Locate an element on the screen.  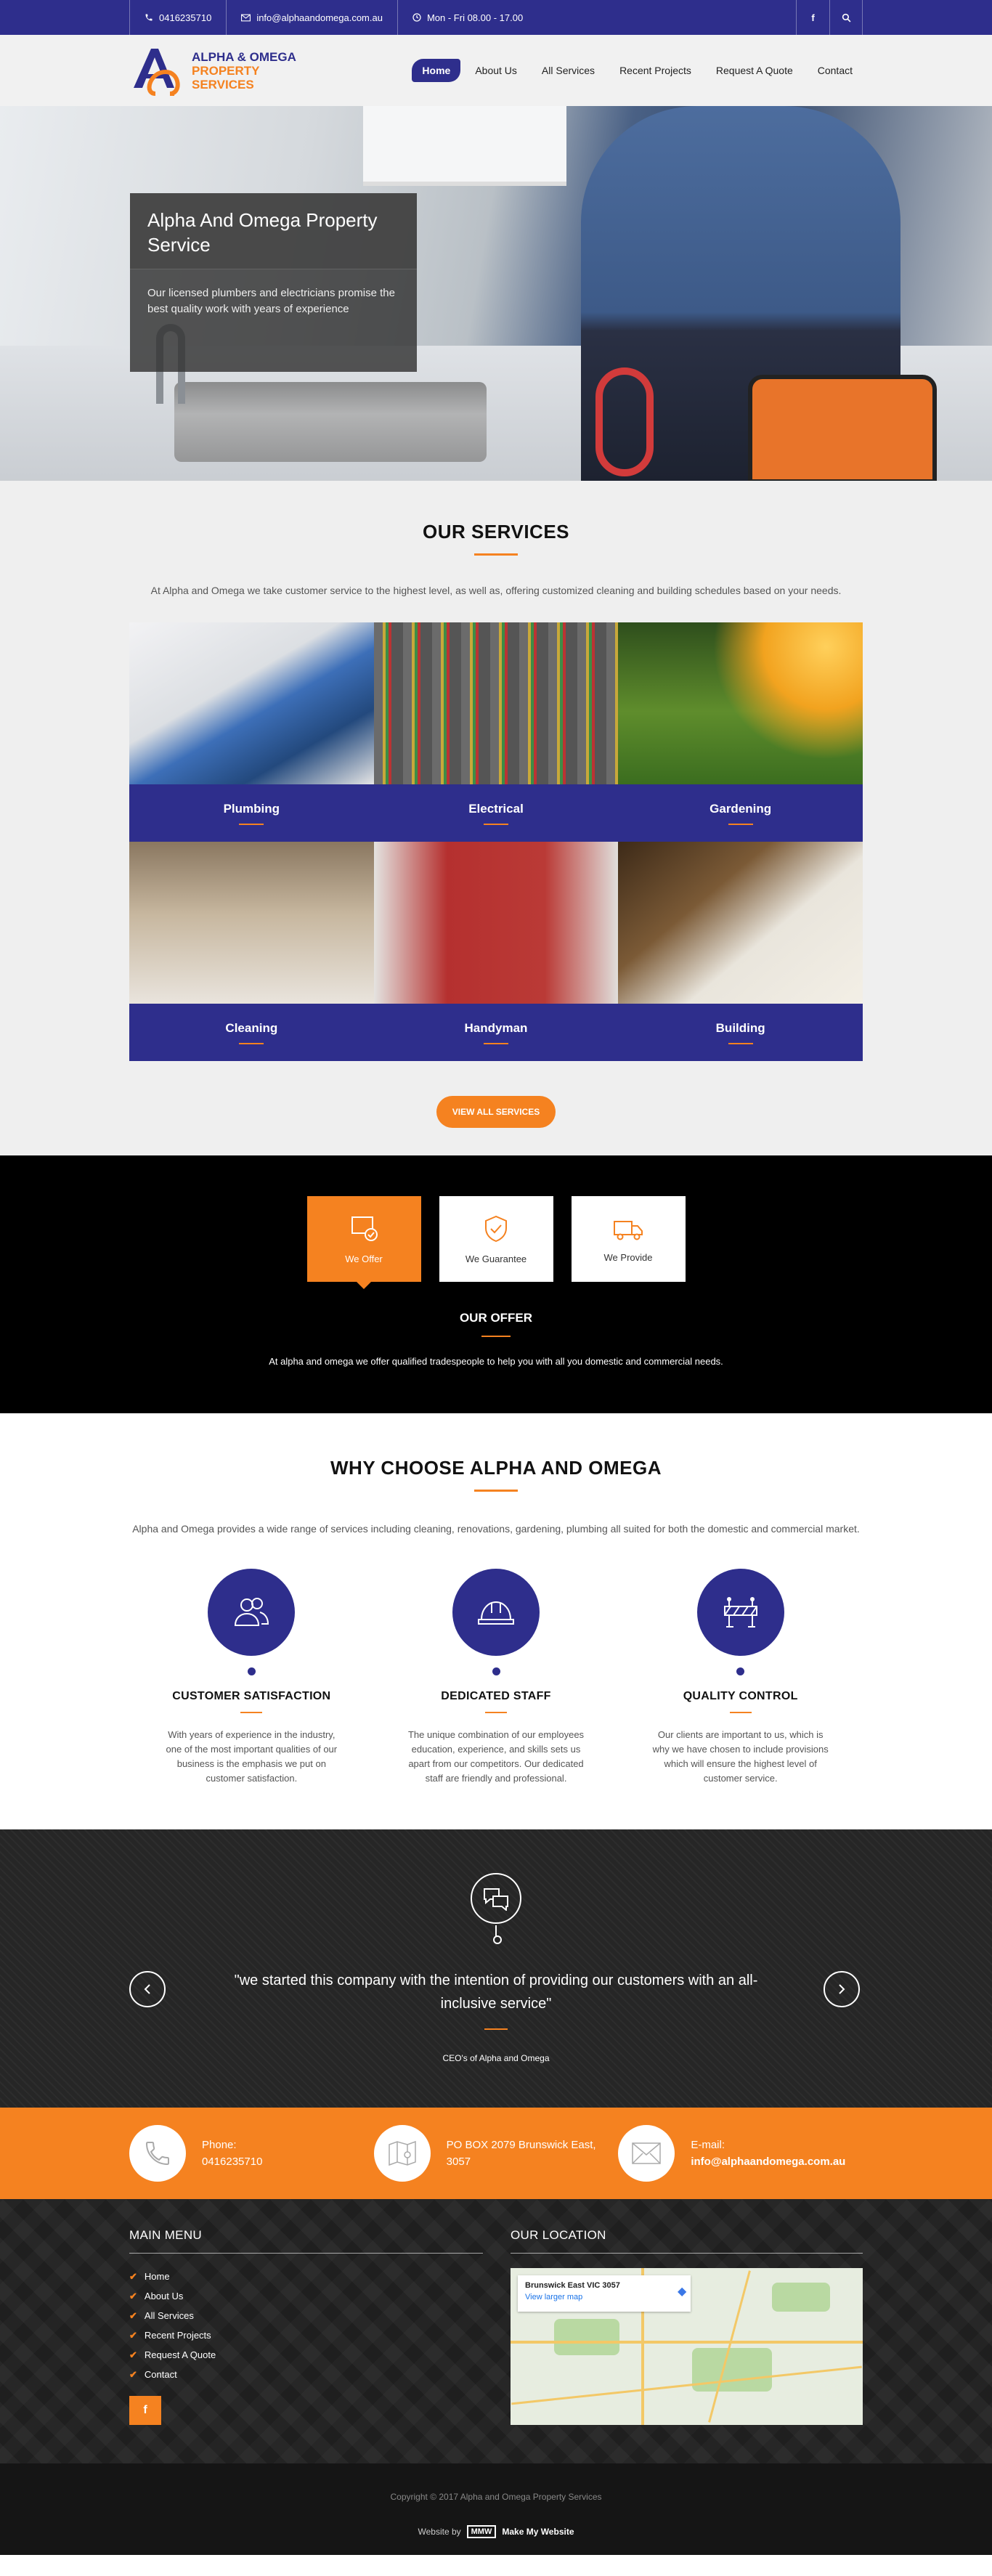
footer-menu-item: ✔ About Us is located at coordinates (306, 2296).